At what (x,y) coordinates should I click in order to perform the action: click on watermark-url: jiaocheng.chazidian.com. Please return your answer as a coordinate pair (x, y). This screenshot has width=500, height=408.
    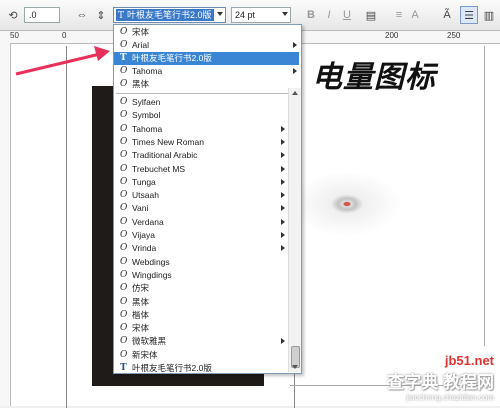
    Looking at the image, I should click on (450, 397).